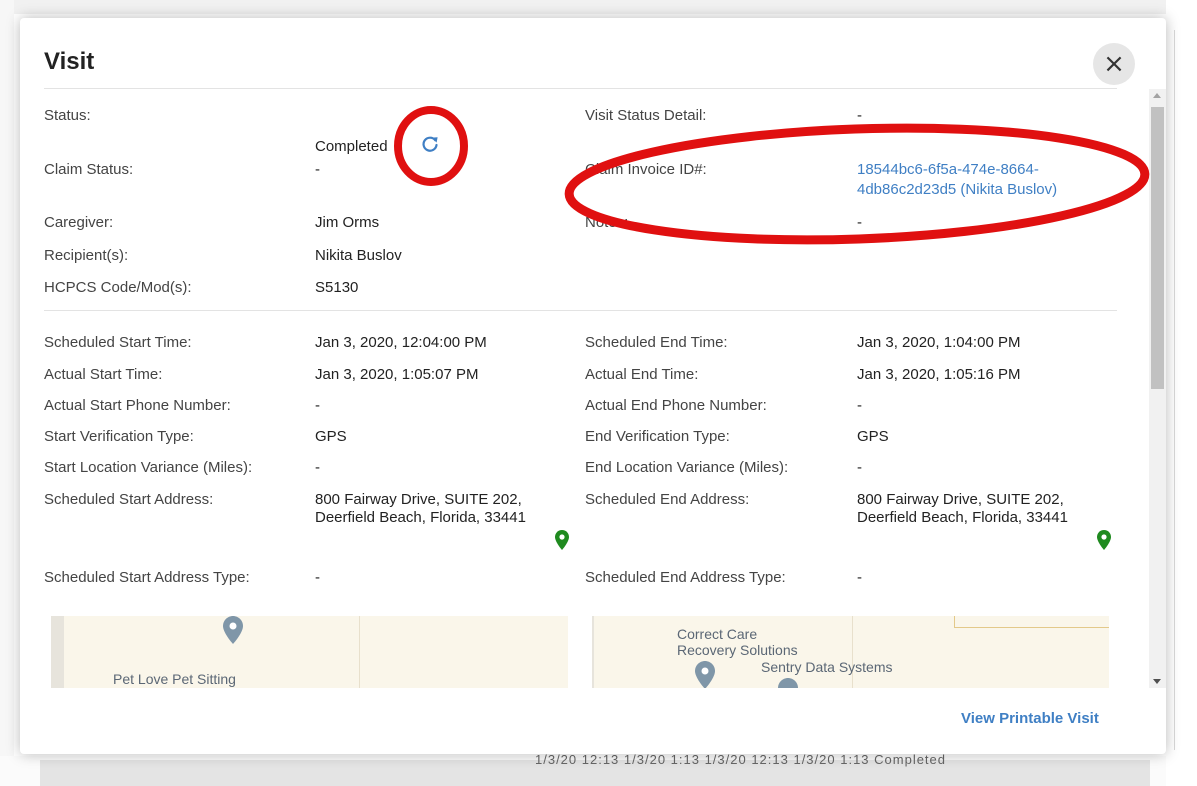  I want to click on start-verification-label: Start Verification Type:, so click(119, 436).